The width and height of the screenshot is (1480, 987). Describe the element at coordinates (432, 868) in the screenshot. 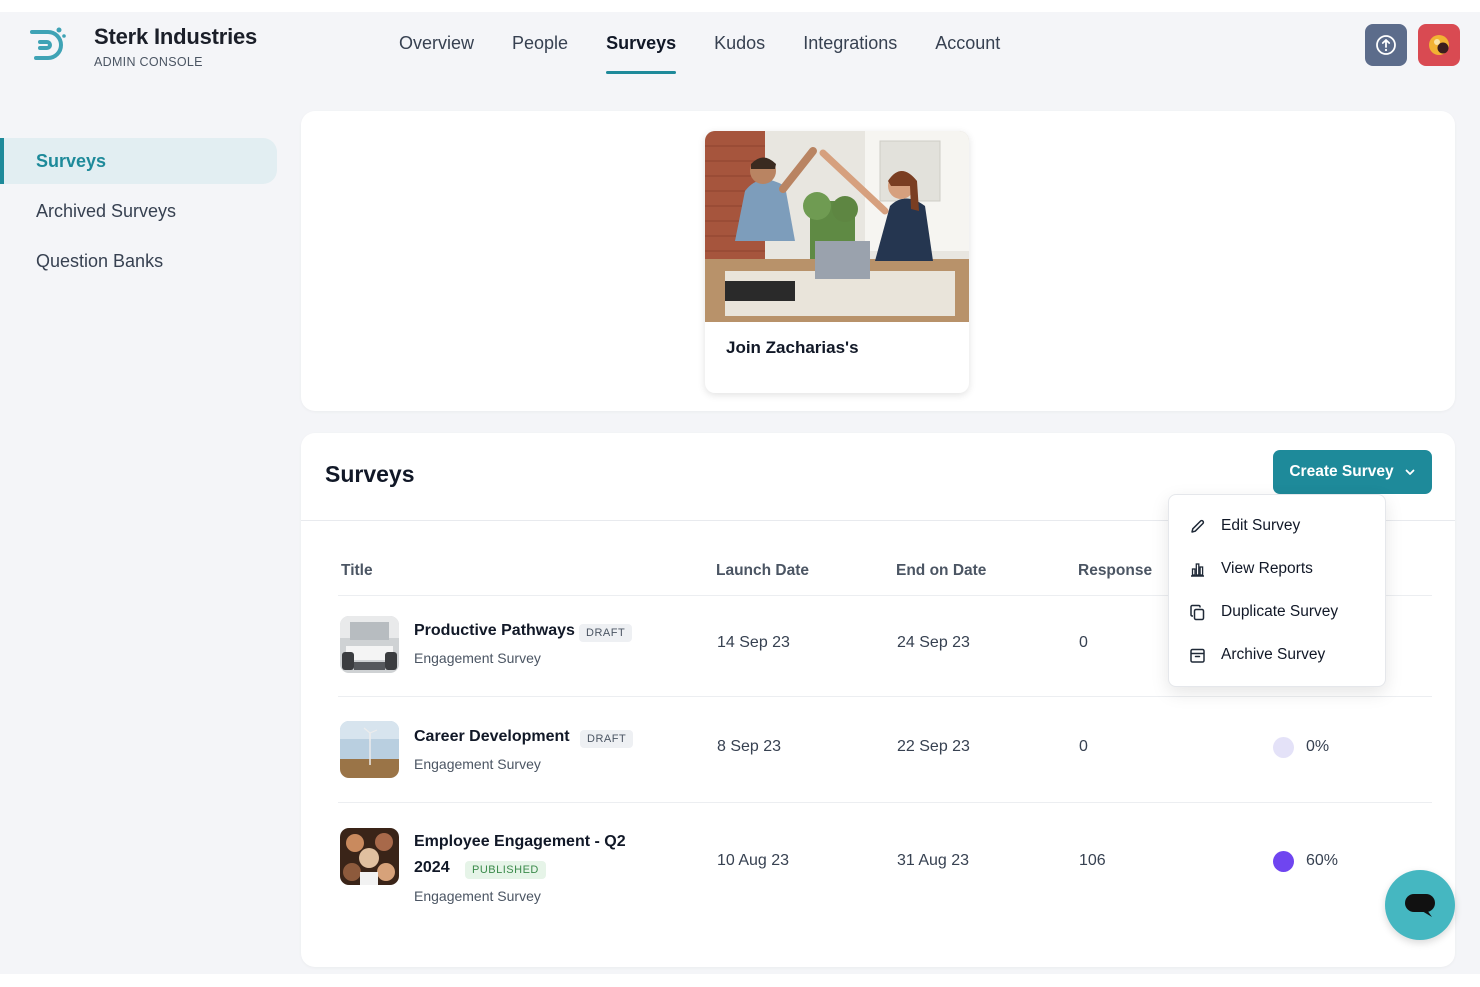

I see `survey-title-continued: 2024` at that location.